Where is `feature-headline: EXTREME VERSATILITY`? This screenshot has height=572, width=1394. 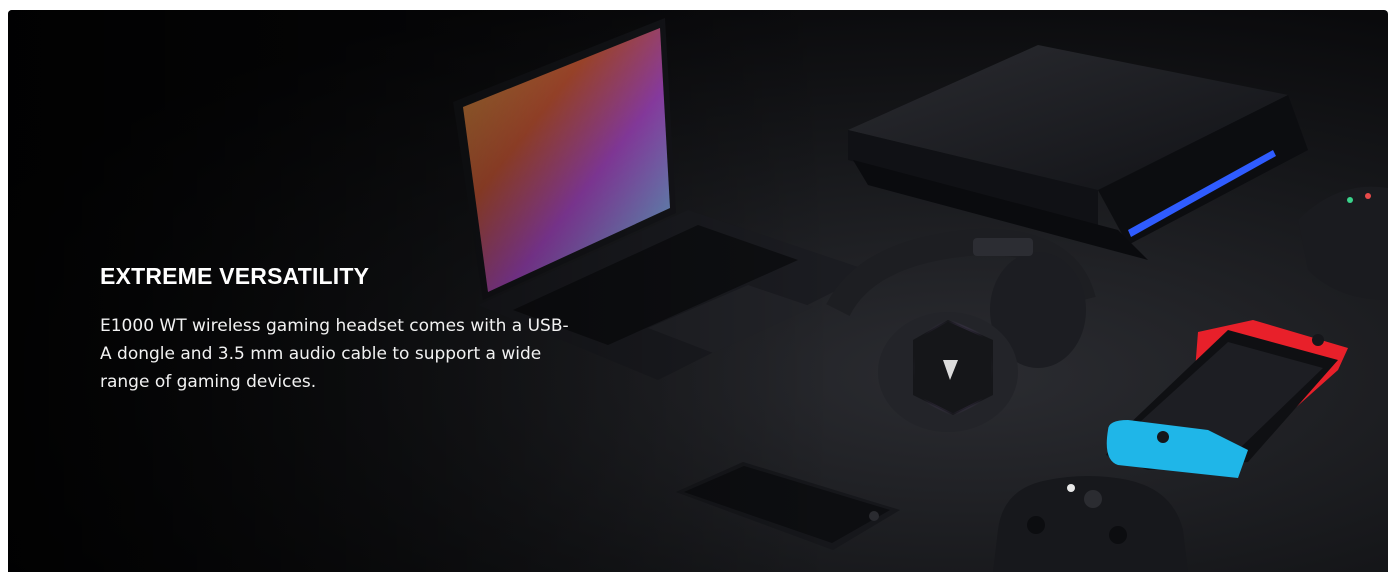
feature-headline: EXTREME VERSATILITY is located at coordinates (235, 276).